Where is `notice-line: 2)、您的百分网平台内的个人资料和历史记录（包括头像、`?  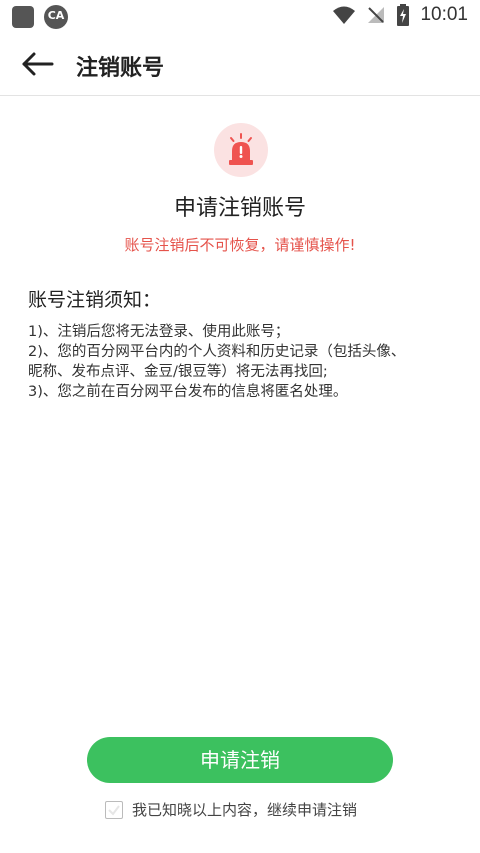
notice-line: 2)、您的百分网平台内的个人资料和历史记录（包括头像、 is located at coordinates (217, 352).